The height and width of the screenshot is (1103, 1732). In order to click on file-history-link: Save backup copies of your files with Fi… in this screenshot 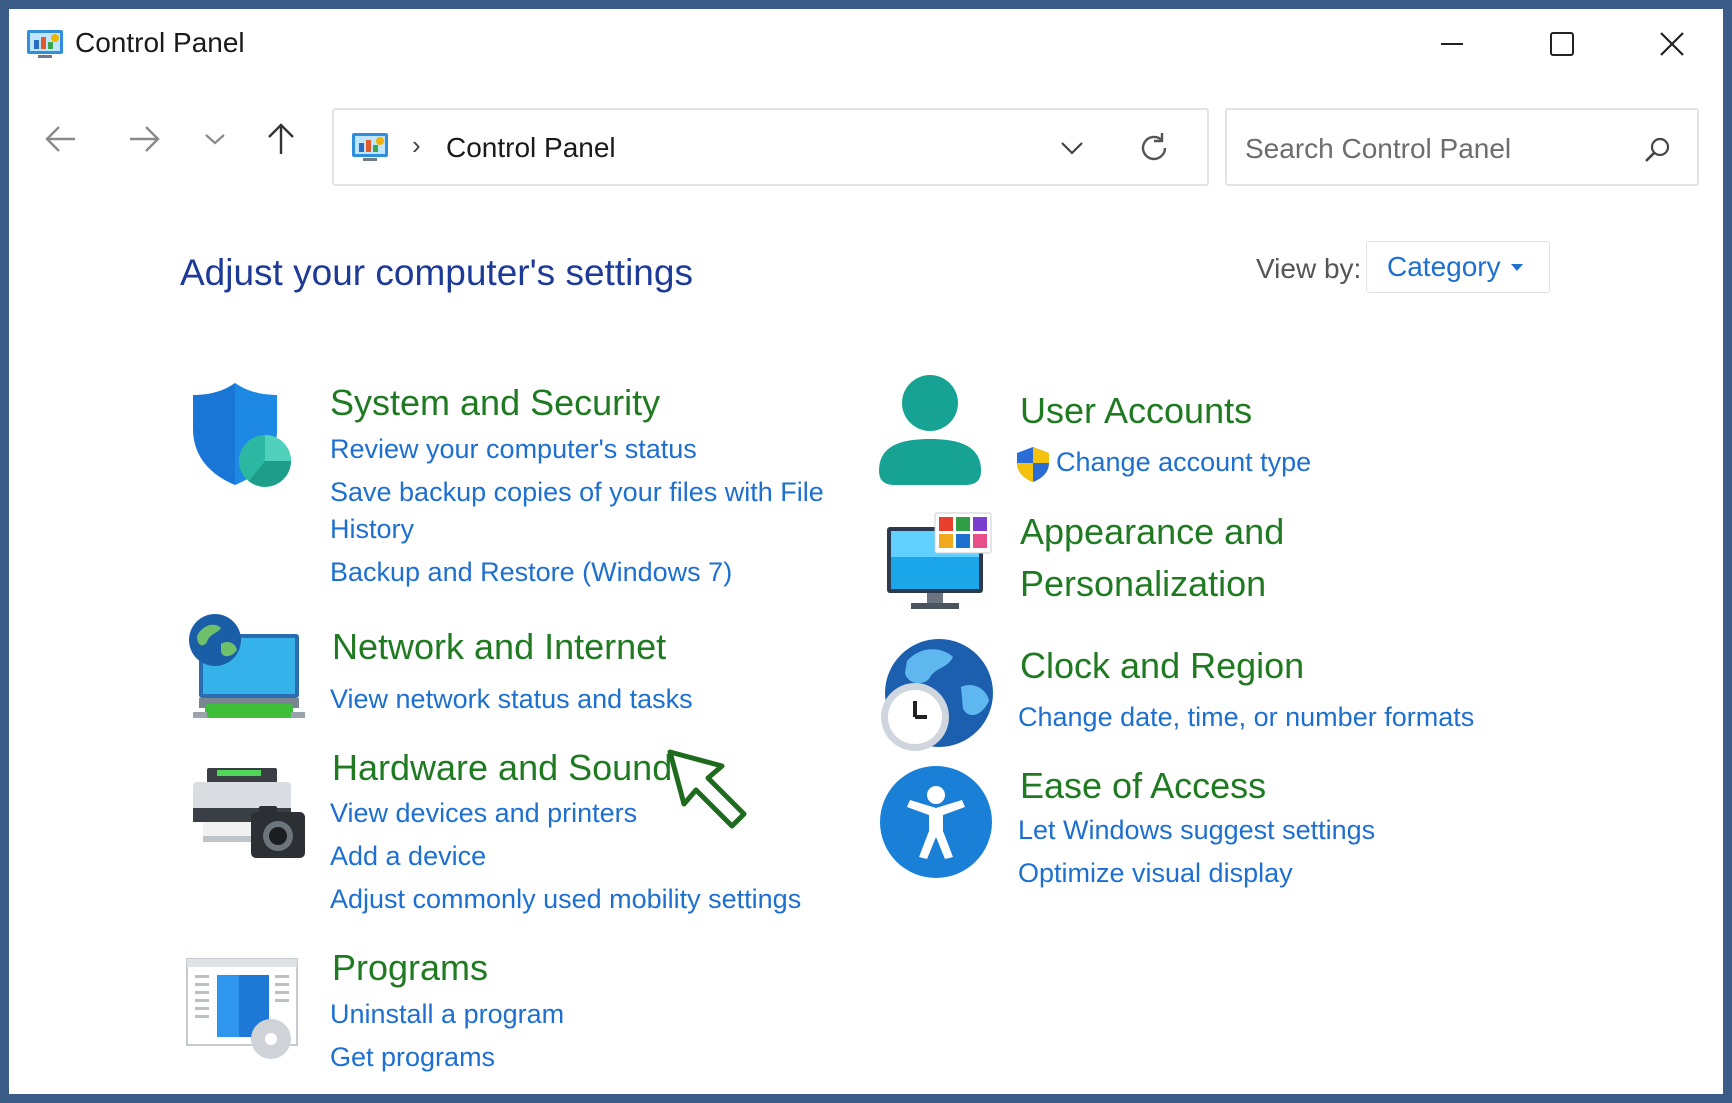, I will do `click(577, 492)`.